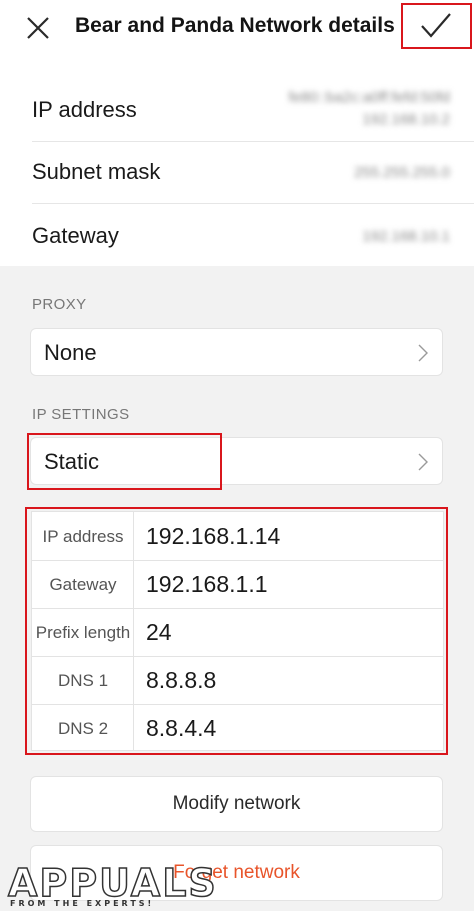 This screenshot has width=474, height=911. What do you see at coordinates (83, 728) in the screenshot?
I see `field-label: DNS 2` at bounding box center [83, 728].